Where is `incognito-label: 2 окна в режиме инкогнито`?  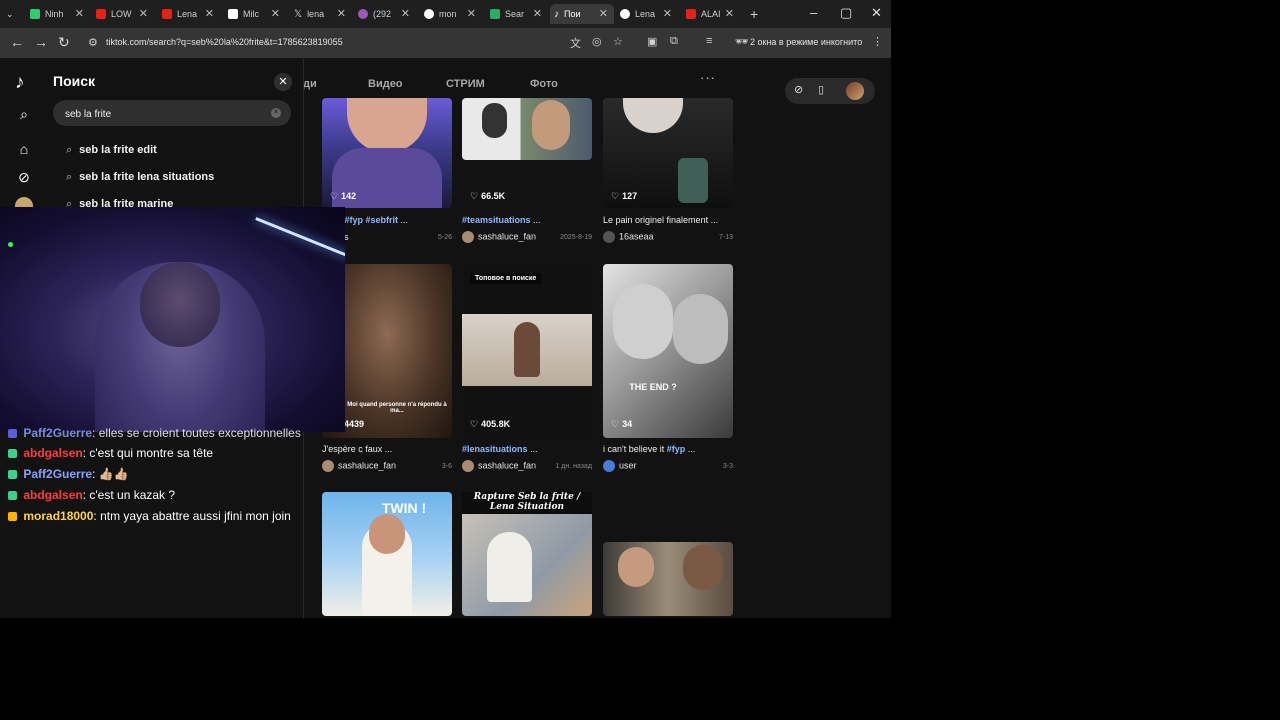
incognito-label: 2 окна в режиме инкогнито is located at coordinates (806, 42).